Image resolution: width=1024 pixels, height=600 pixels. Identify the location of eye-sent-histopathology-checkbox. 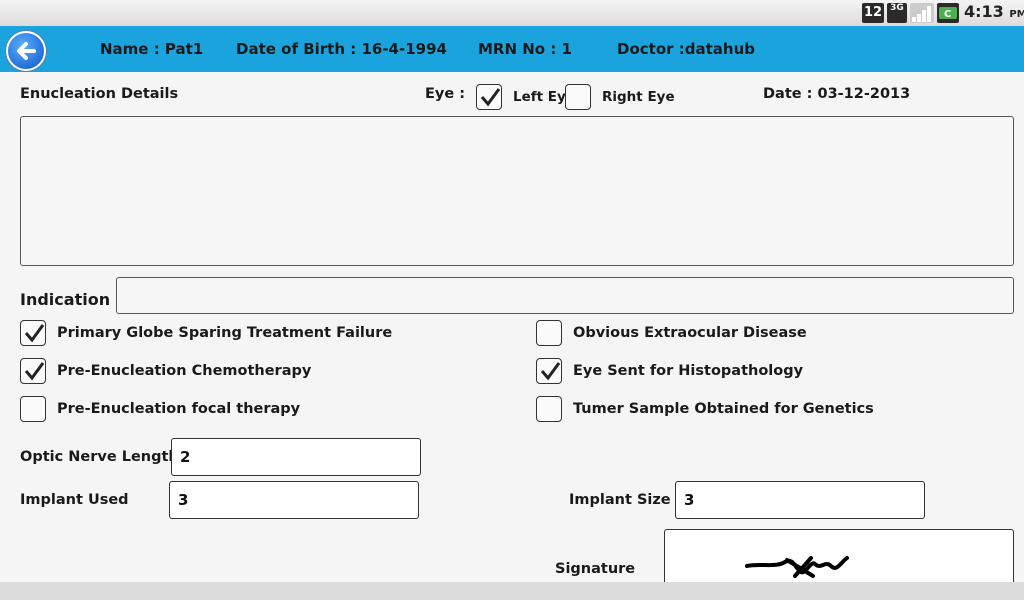
(549, 371).